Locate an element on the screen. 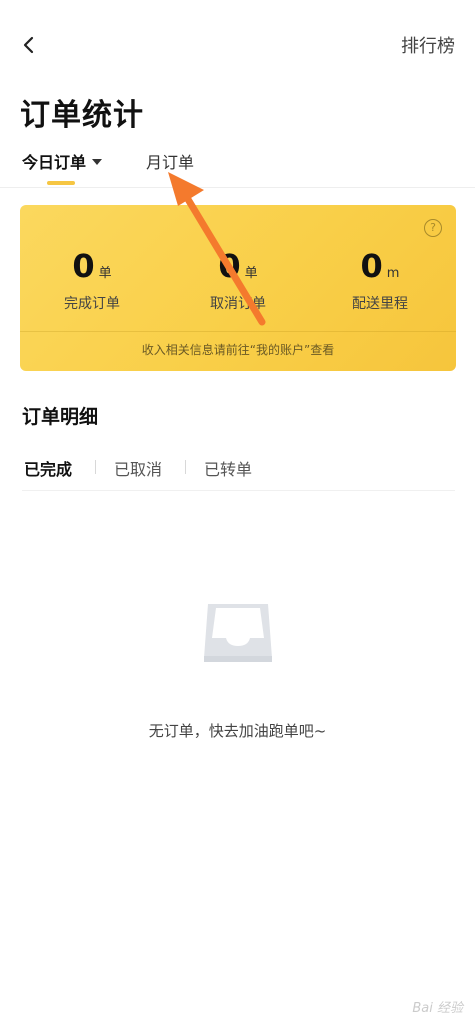  tab-today-label: 今日订单 is located at coordinates (54, 162).